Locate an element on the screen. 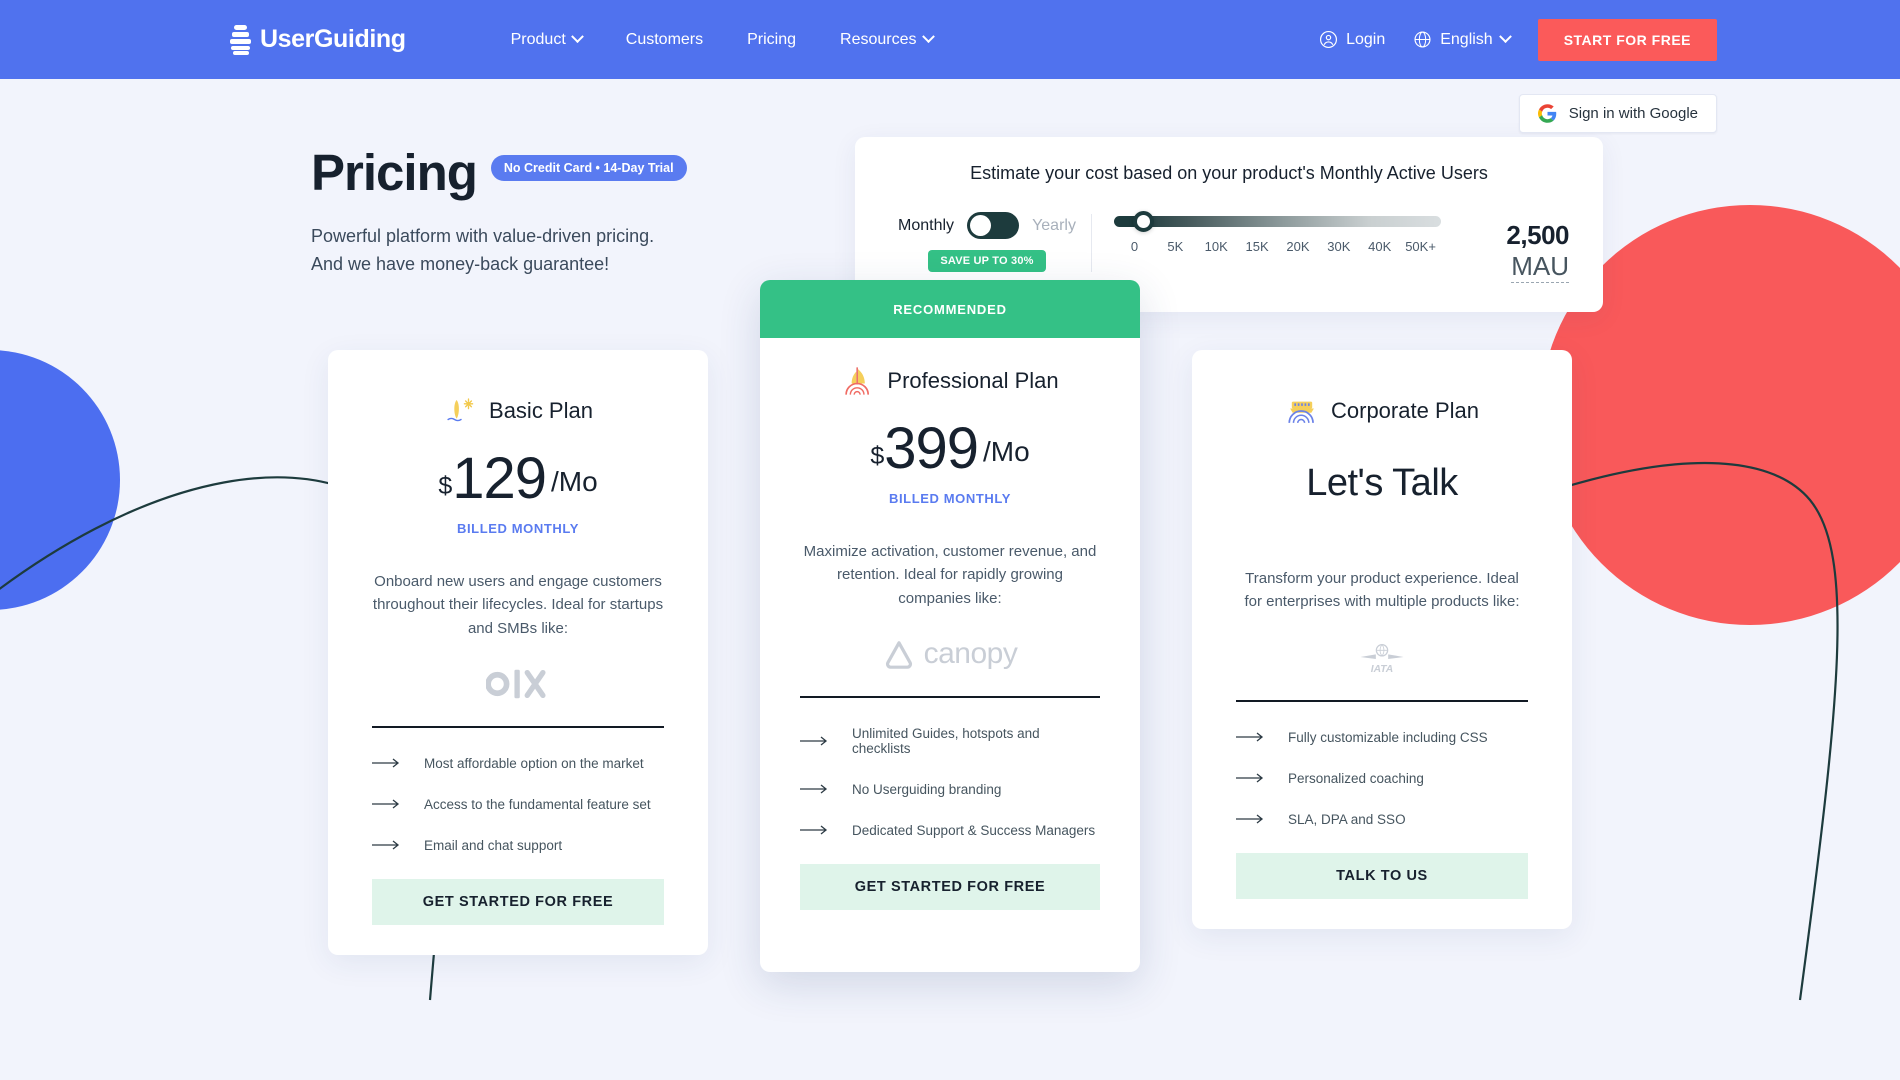  feature-item: Personalized coaching is located at coordinates (1382, 778).